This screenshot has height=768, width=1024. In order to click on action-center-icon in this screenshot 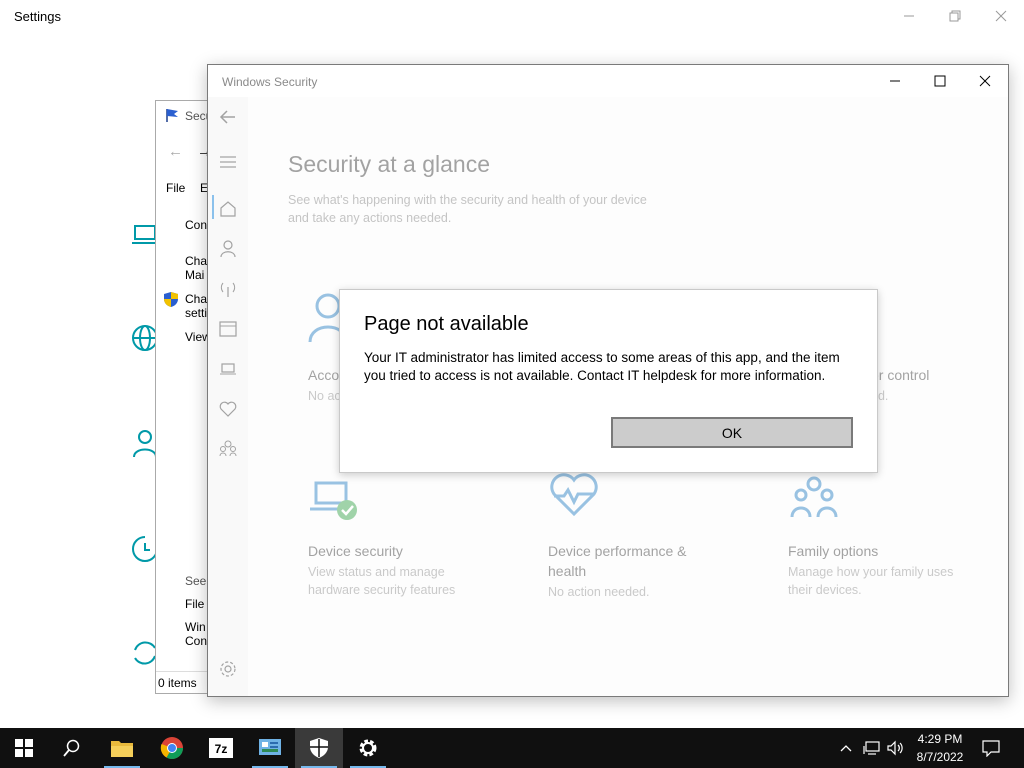, I will do `click(991, 748)`.